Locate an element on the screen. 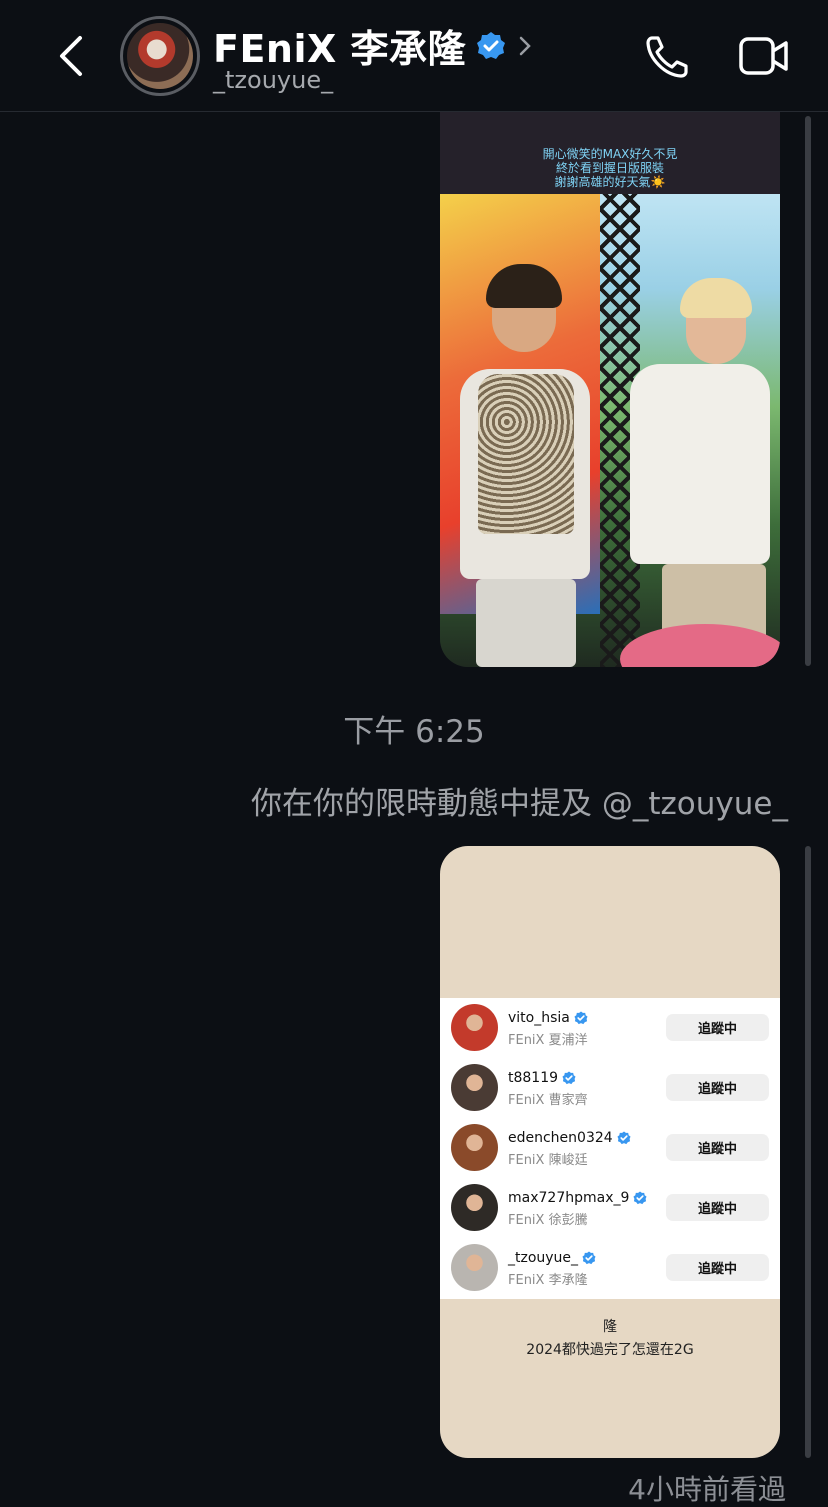  performer-left-vest is located at coordinates (526, 454).